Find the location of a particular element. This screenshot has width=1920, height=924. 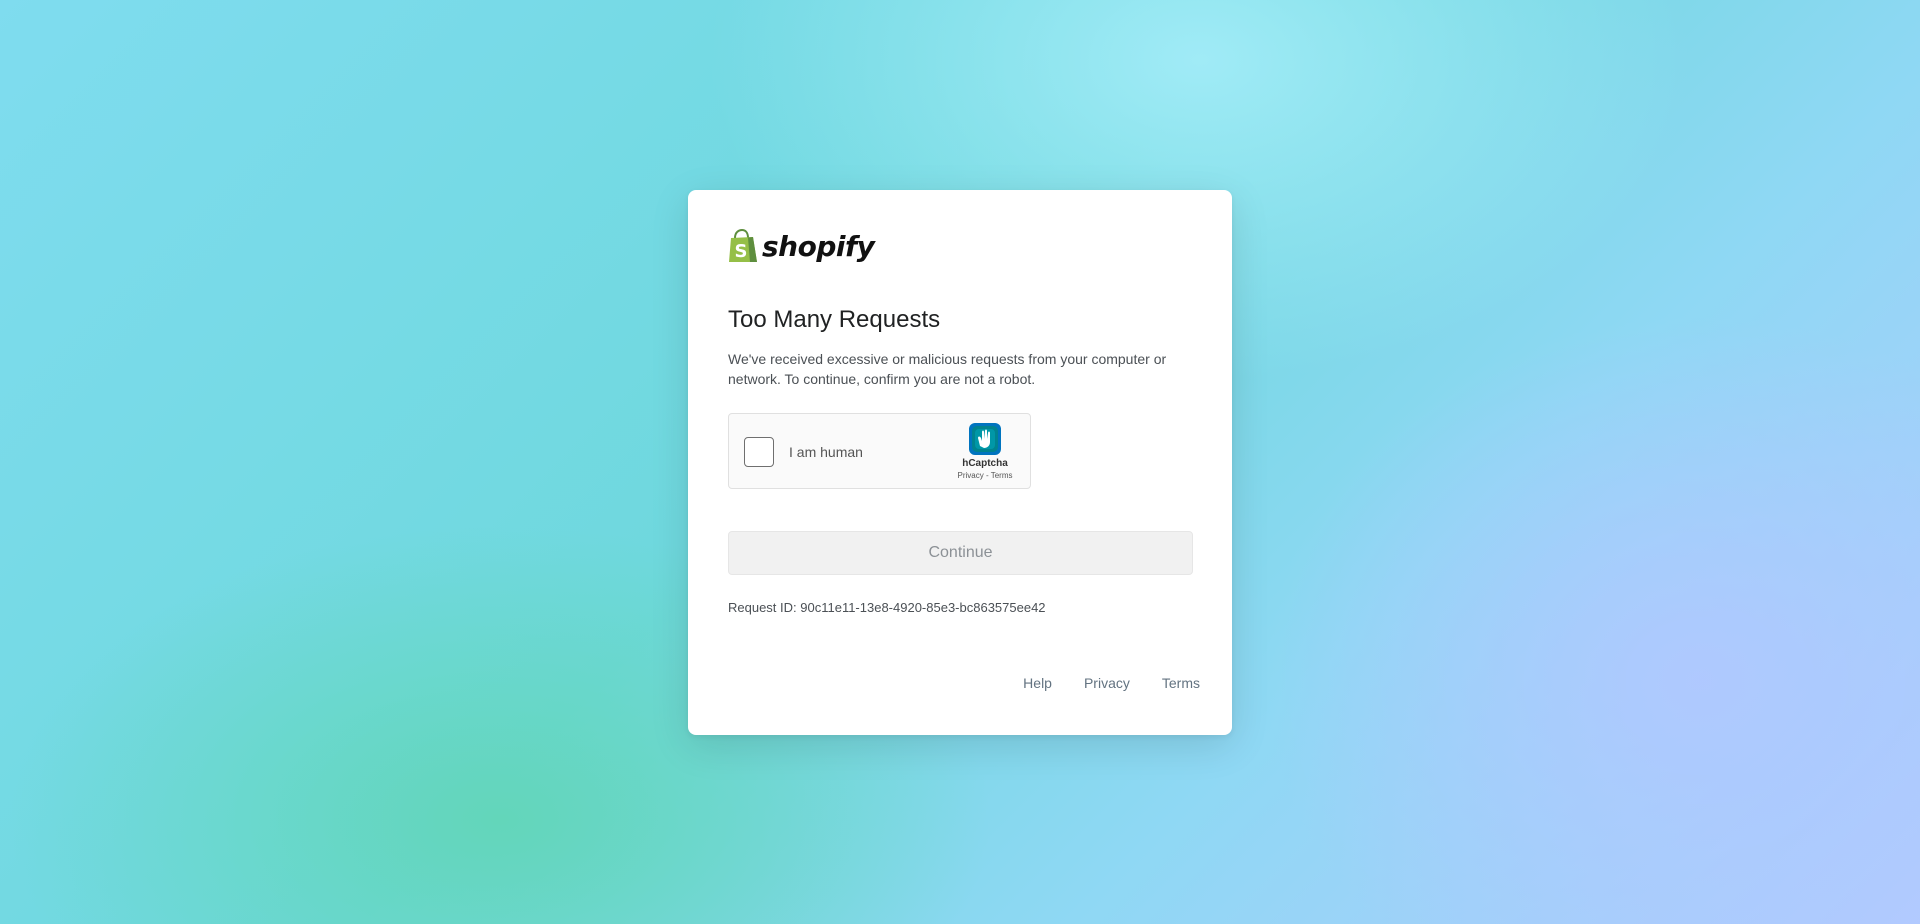

captcha-label: I am human is located at coordinates (826, 452).